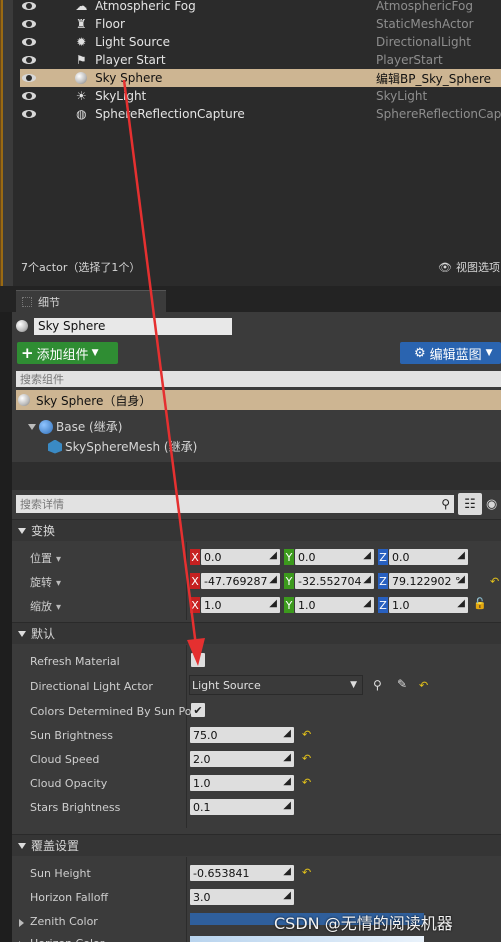 This screenshot has width=501, height=942. Describe the element at coordinates (334, 581) in the screenshot. I see `rotation-y-field: -32.552704 ◢` at that location.